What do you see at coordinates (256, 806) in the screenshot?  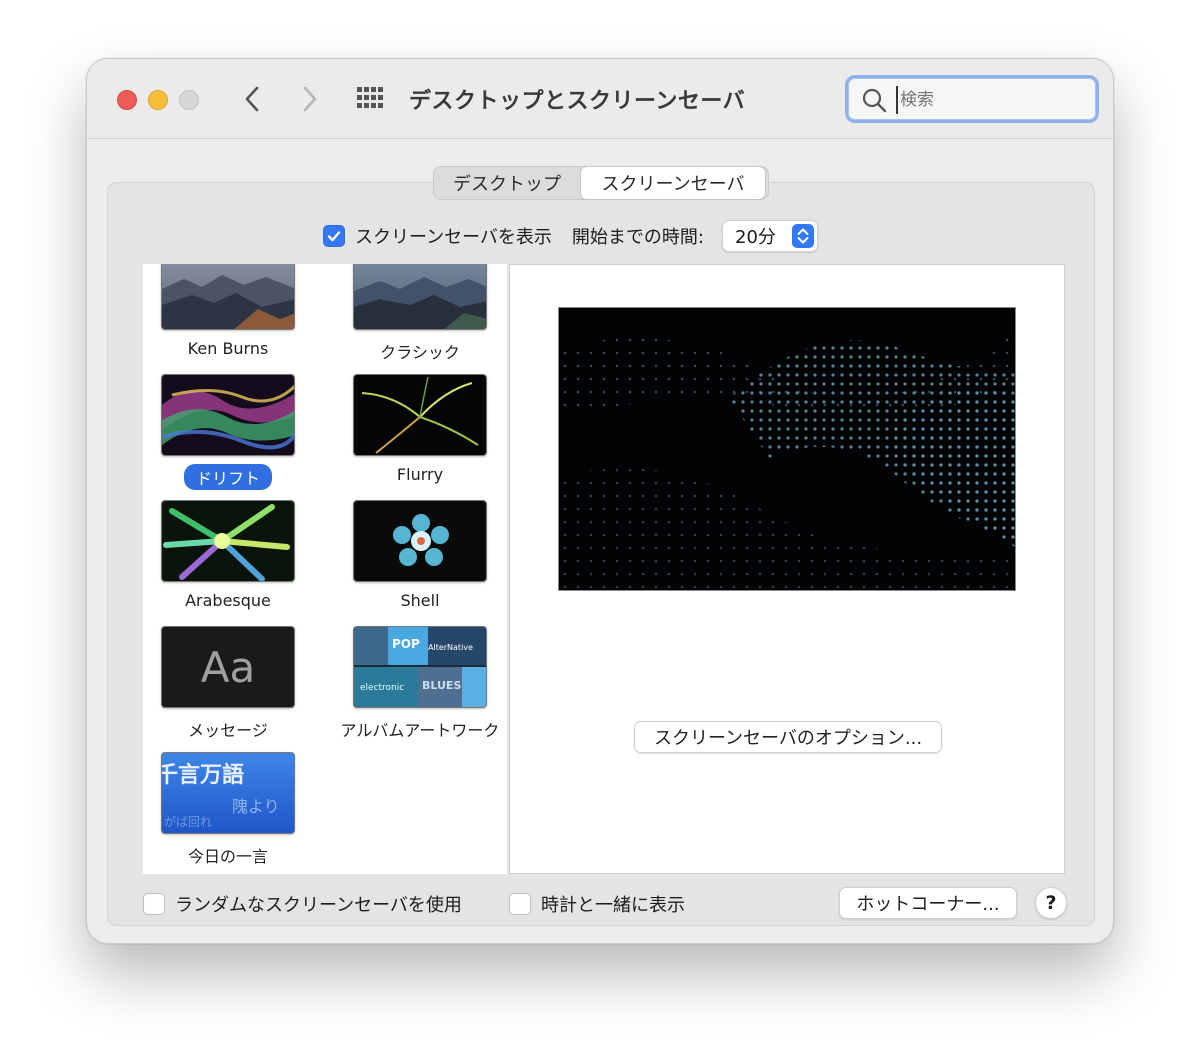 I see `word-line-2: 隗より` at bounding box center [256, 806].